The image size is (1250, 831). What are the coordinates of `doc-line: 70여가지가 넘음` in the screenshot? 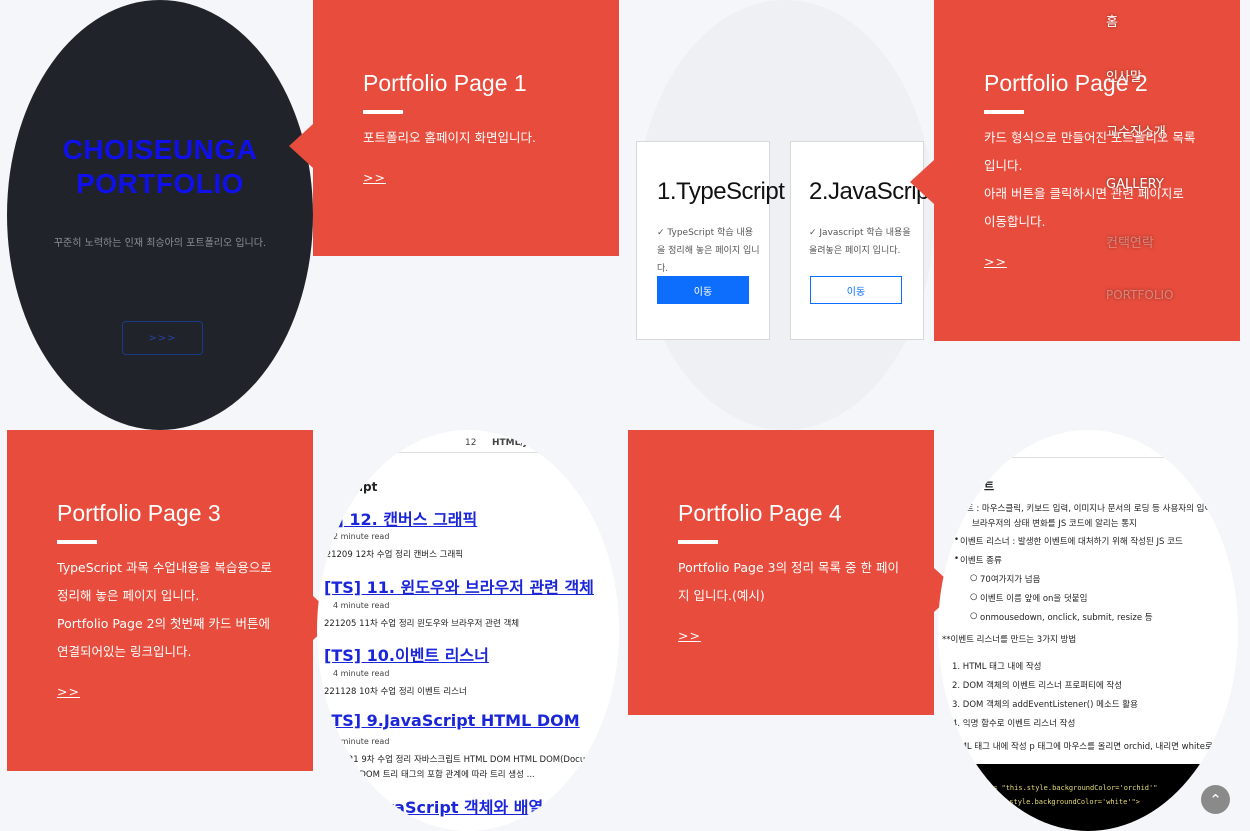 It's located at (1010, 580).